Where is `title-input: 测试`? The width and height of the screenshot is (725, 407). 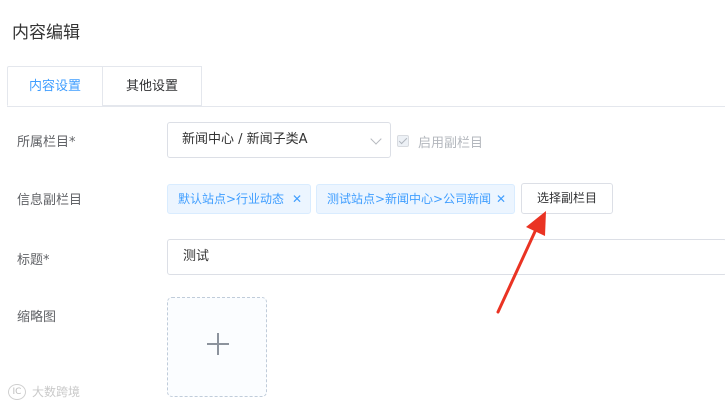
title-input: 测试 is located at coordinates (446, 257).